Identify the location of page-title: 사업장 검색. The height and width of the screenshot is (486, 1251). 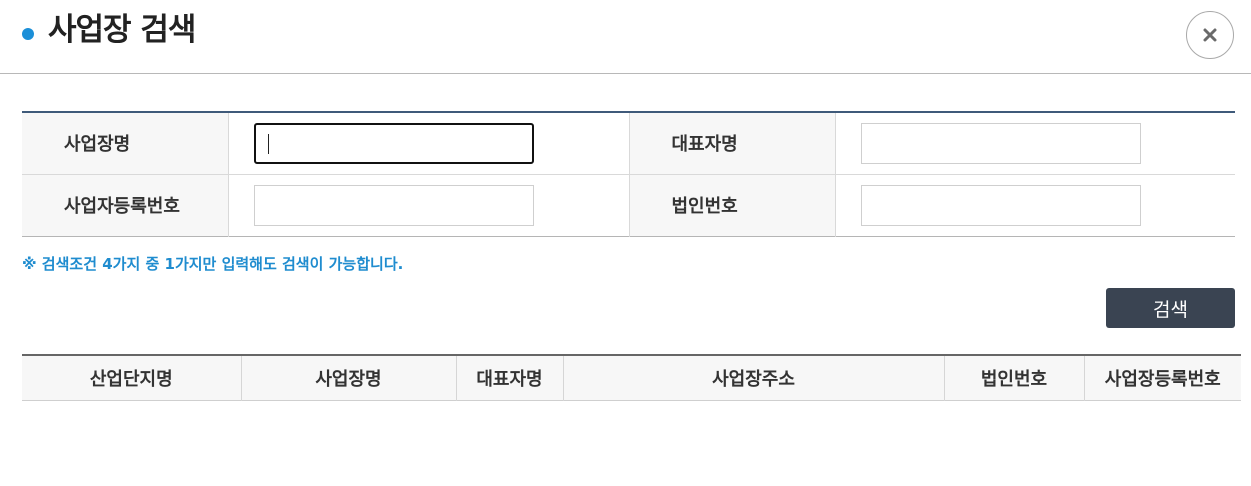
(122, 30).